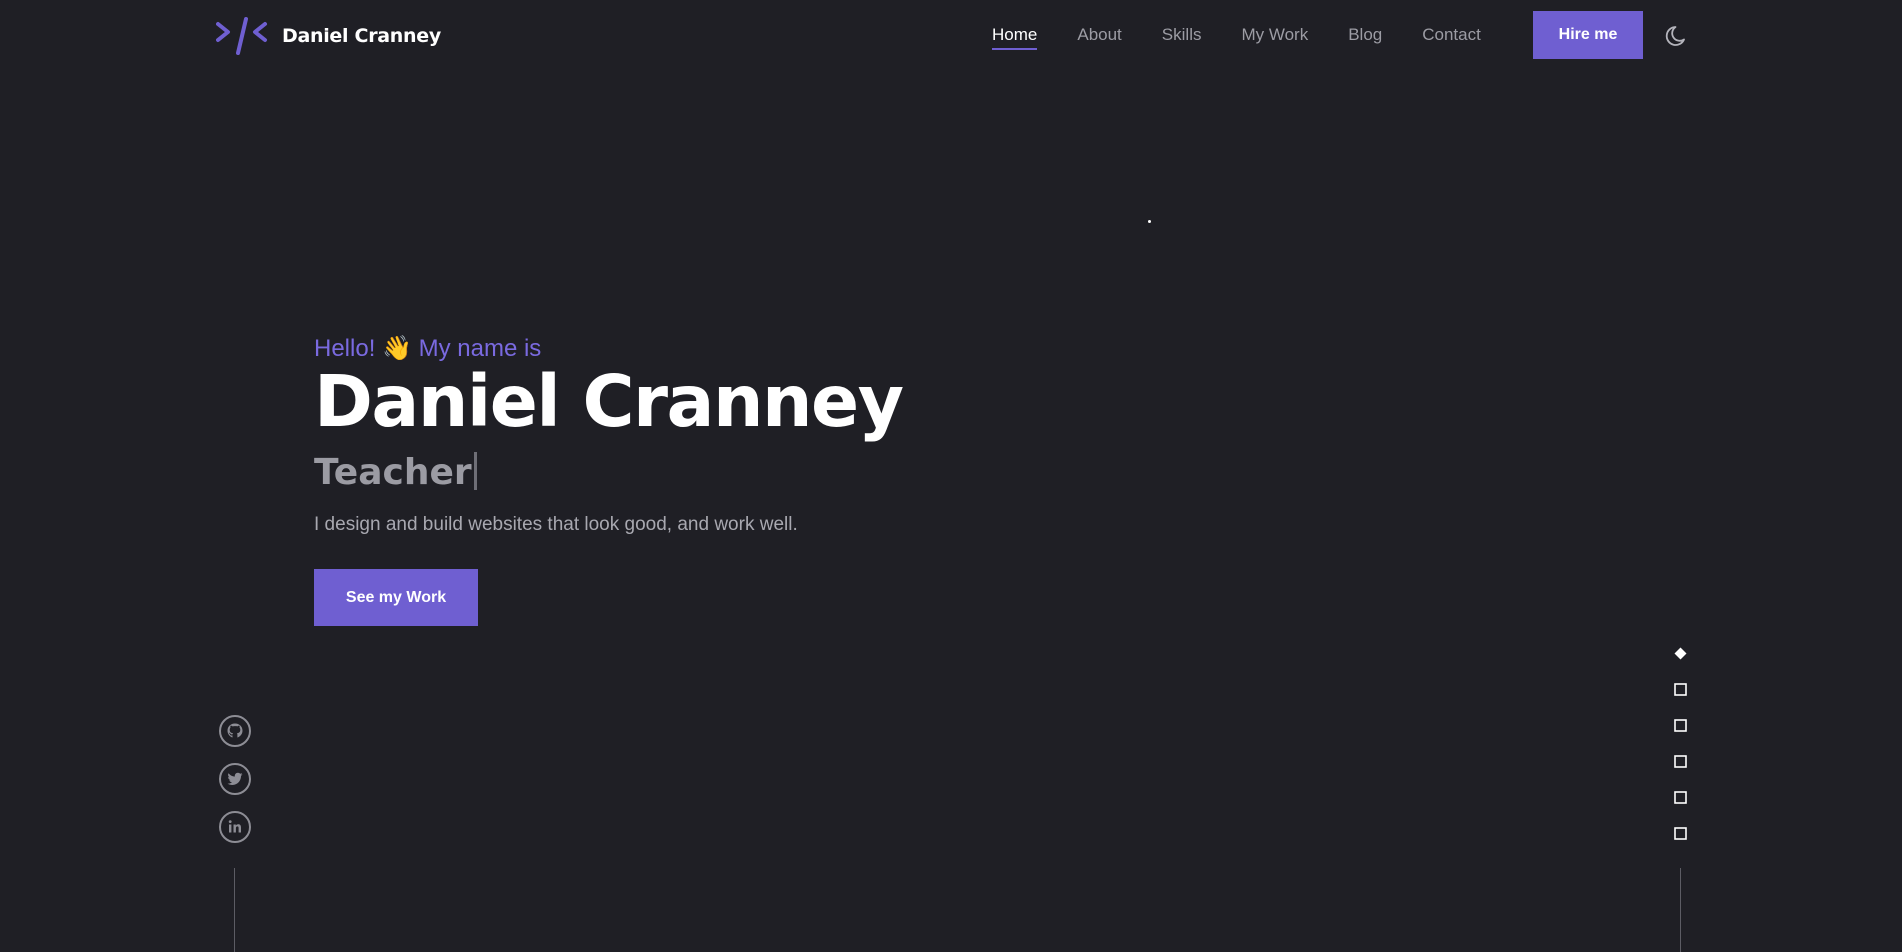 This screenshot has width=1902, height=952. I want to click on hero-name: Daniel Cranney, so click(609, 401).